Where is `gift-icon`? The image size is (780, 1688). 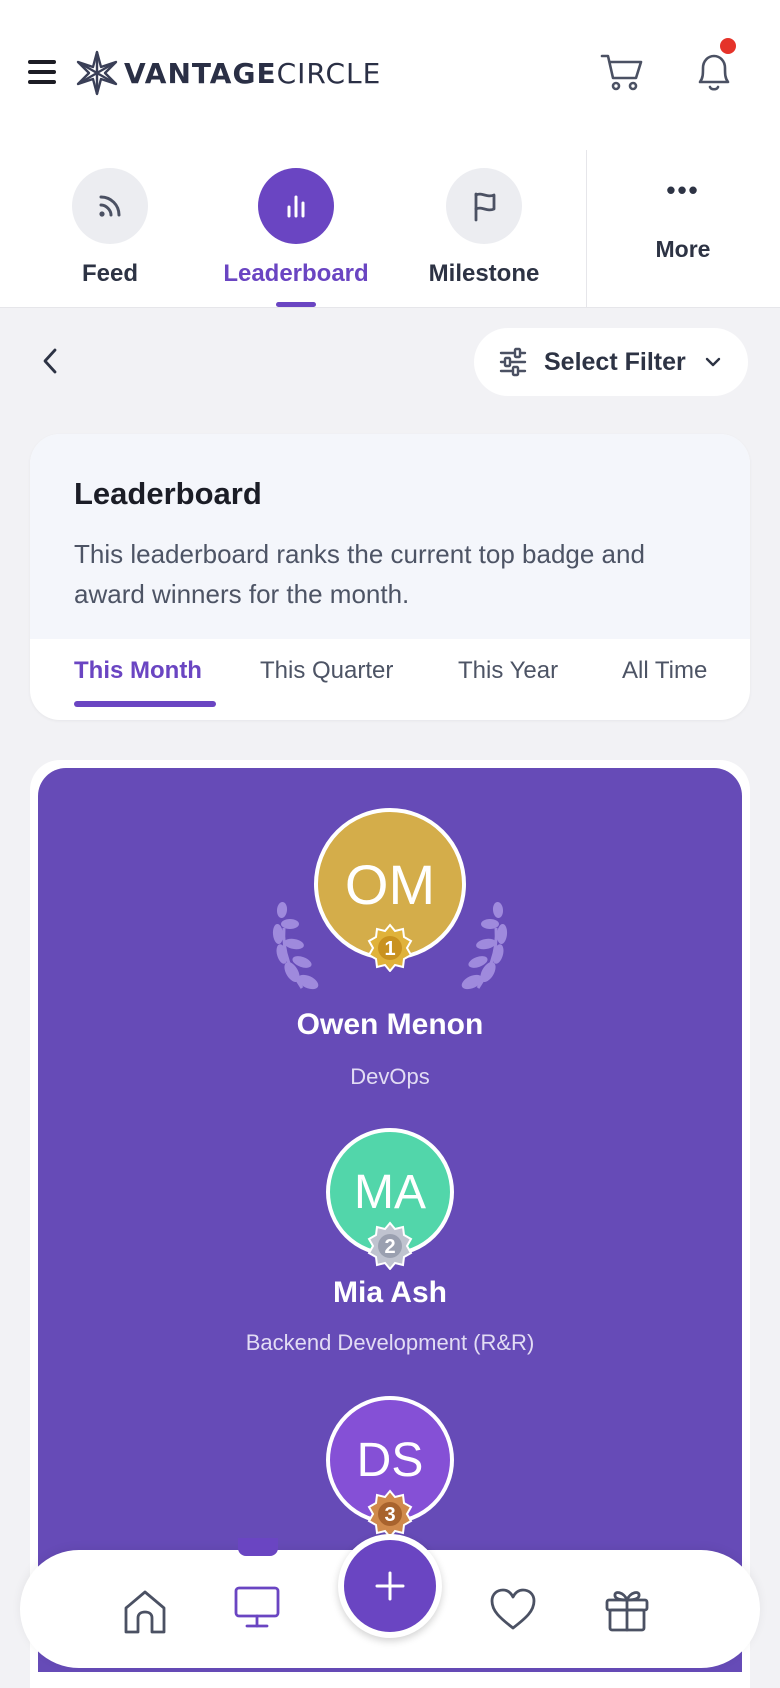 gift-icon is located at coordinates (627, 1609).